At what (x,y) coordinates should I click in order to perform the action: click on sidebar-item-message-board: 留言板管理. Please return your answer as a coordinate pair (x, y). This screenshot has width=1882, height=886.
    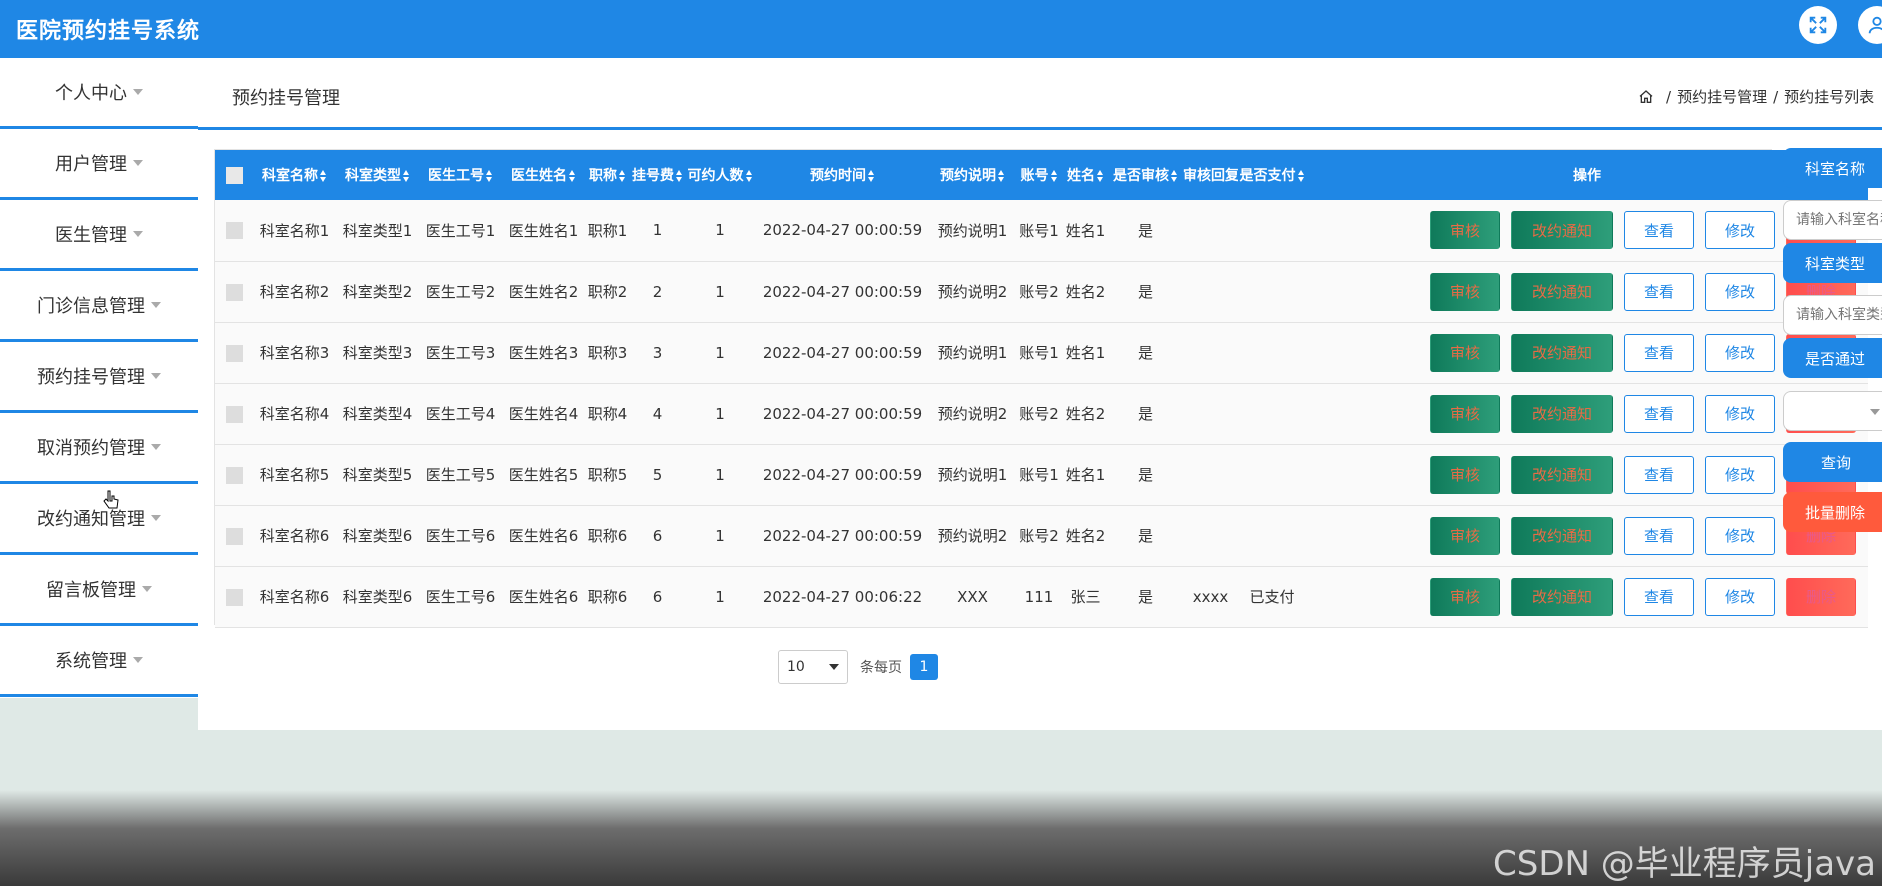
    Looking at the image, I should click on (99, 590).